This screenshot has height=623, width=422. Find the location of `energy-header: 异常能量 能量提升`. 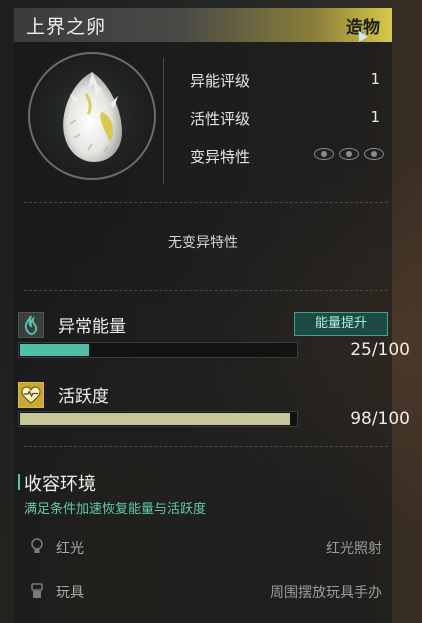

energy-header: 异常能量 能量提升 is located at coordinates (203, 324).